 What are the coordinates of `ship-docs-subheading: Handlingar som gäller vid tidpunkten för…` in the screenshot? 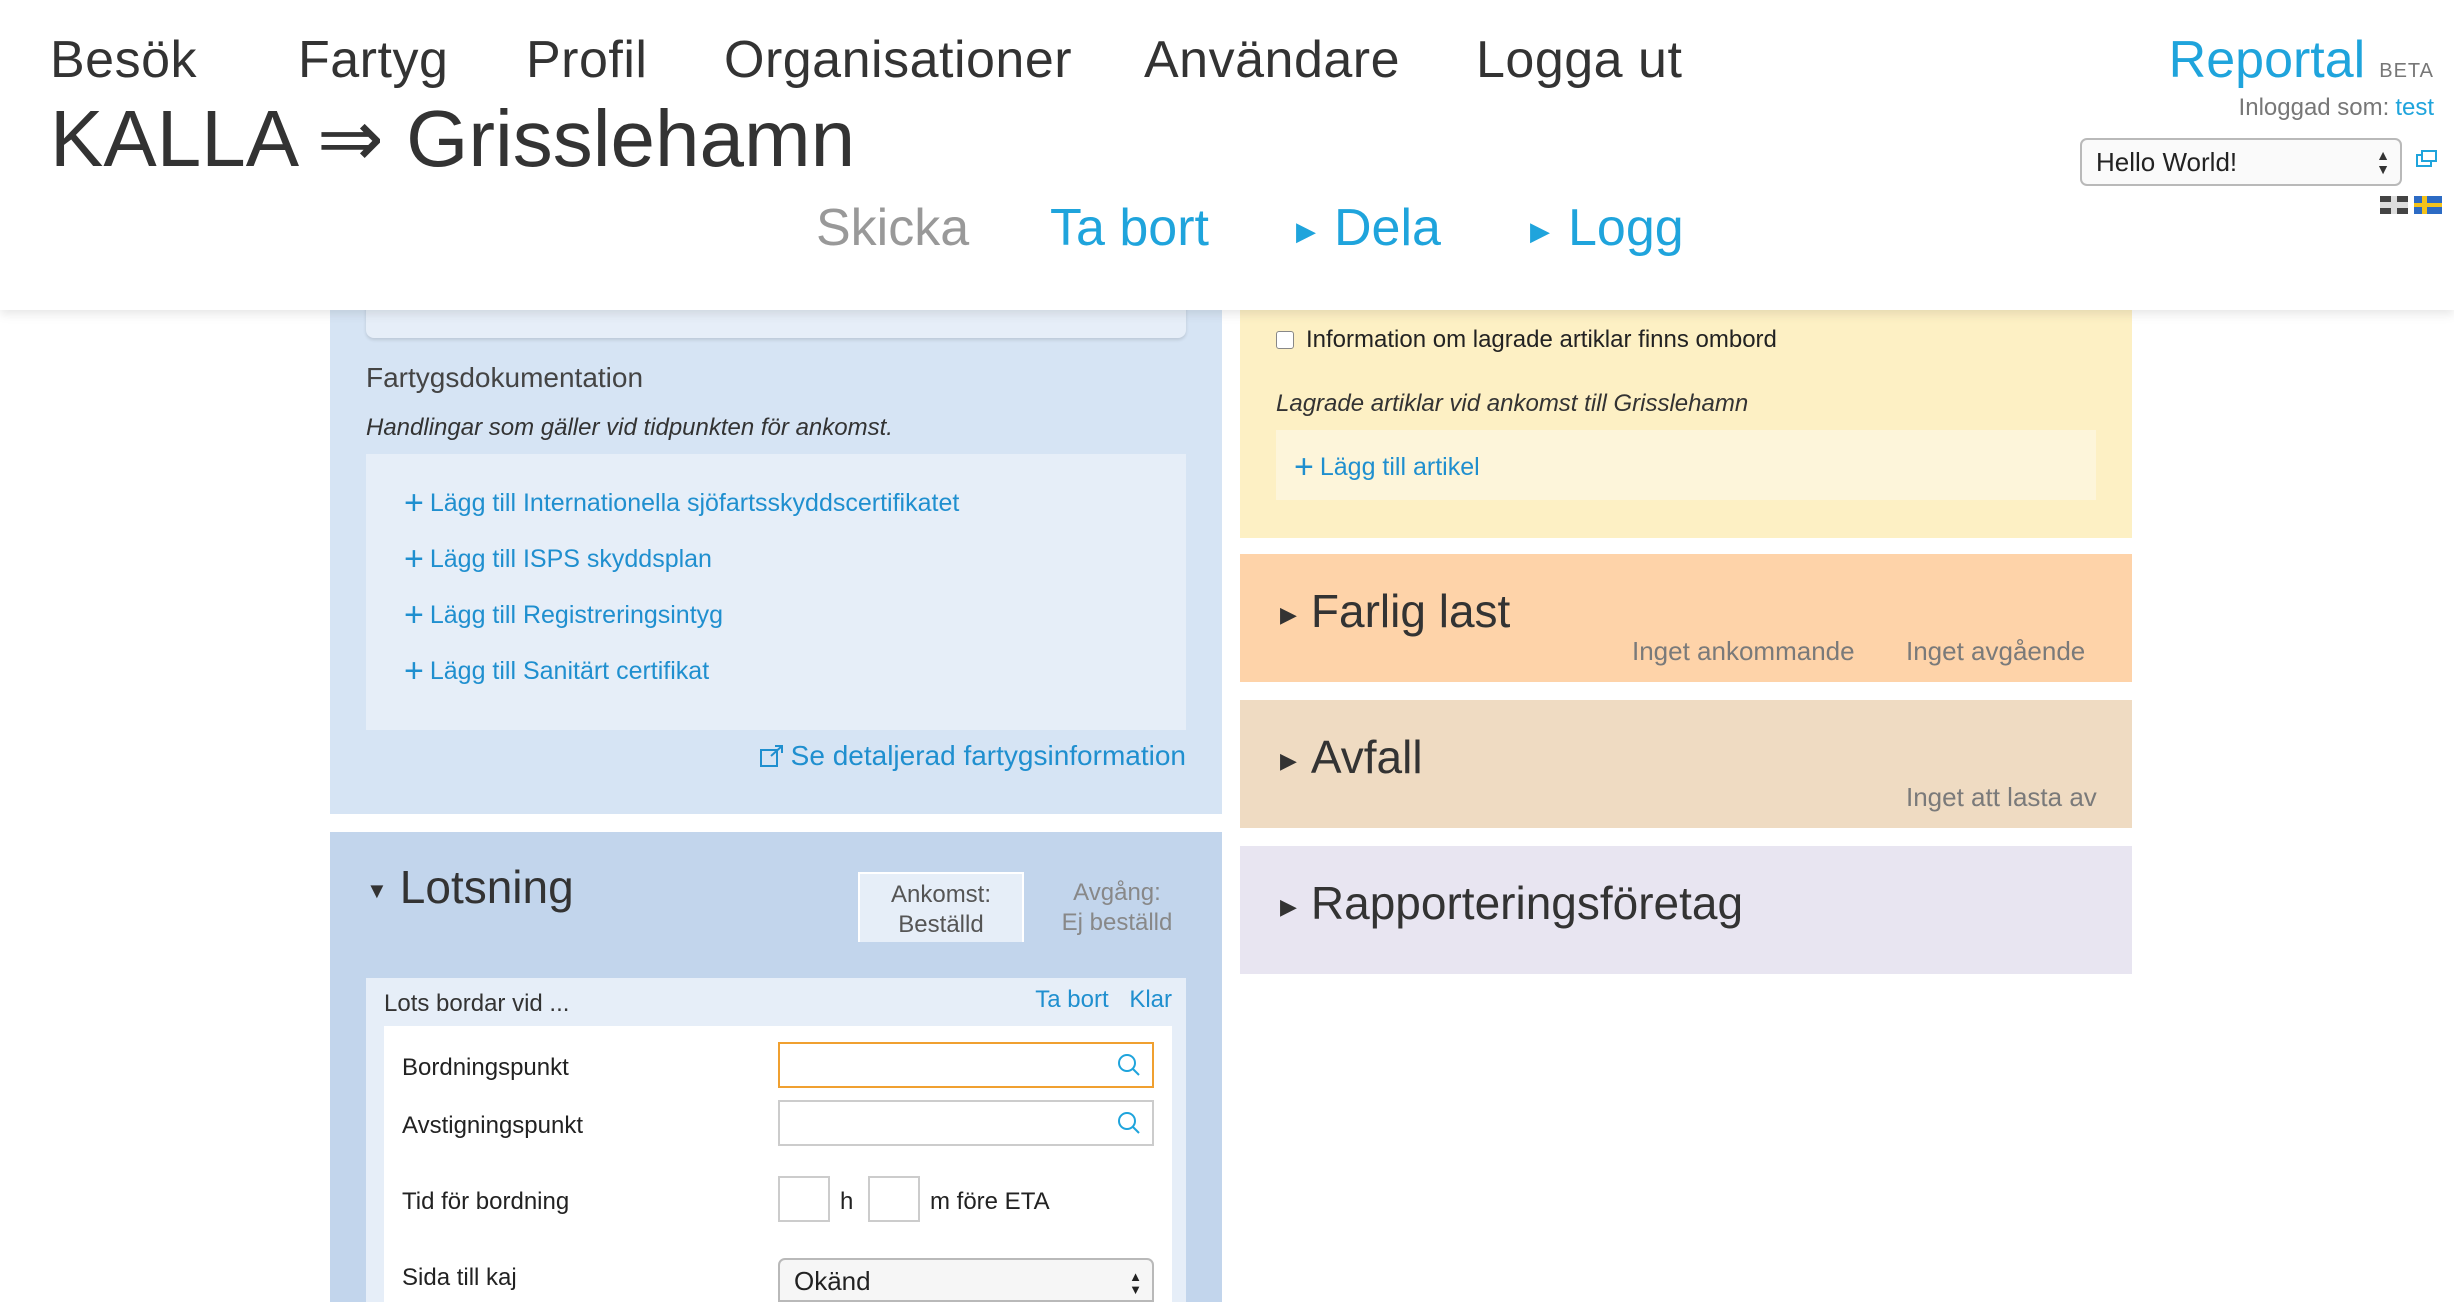 It's located at (629, 427).